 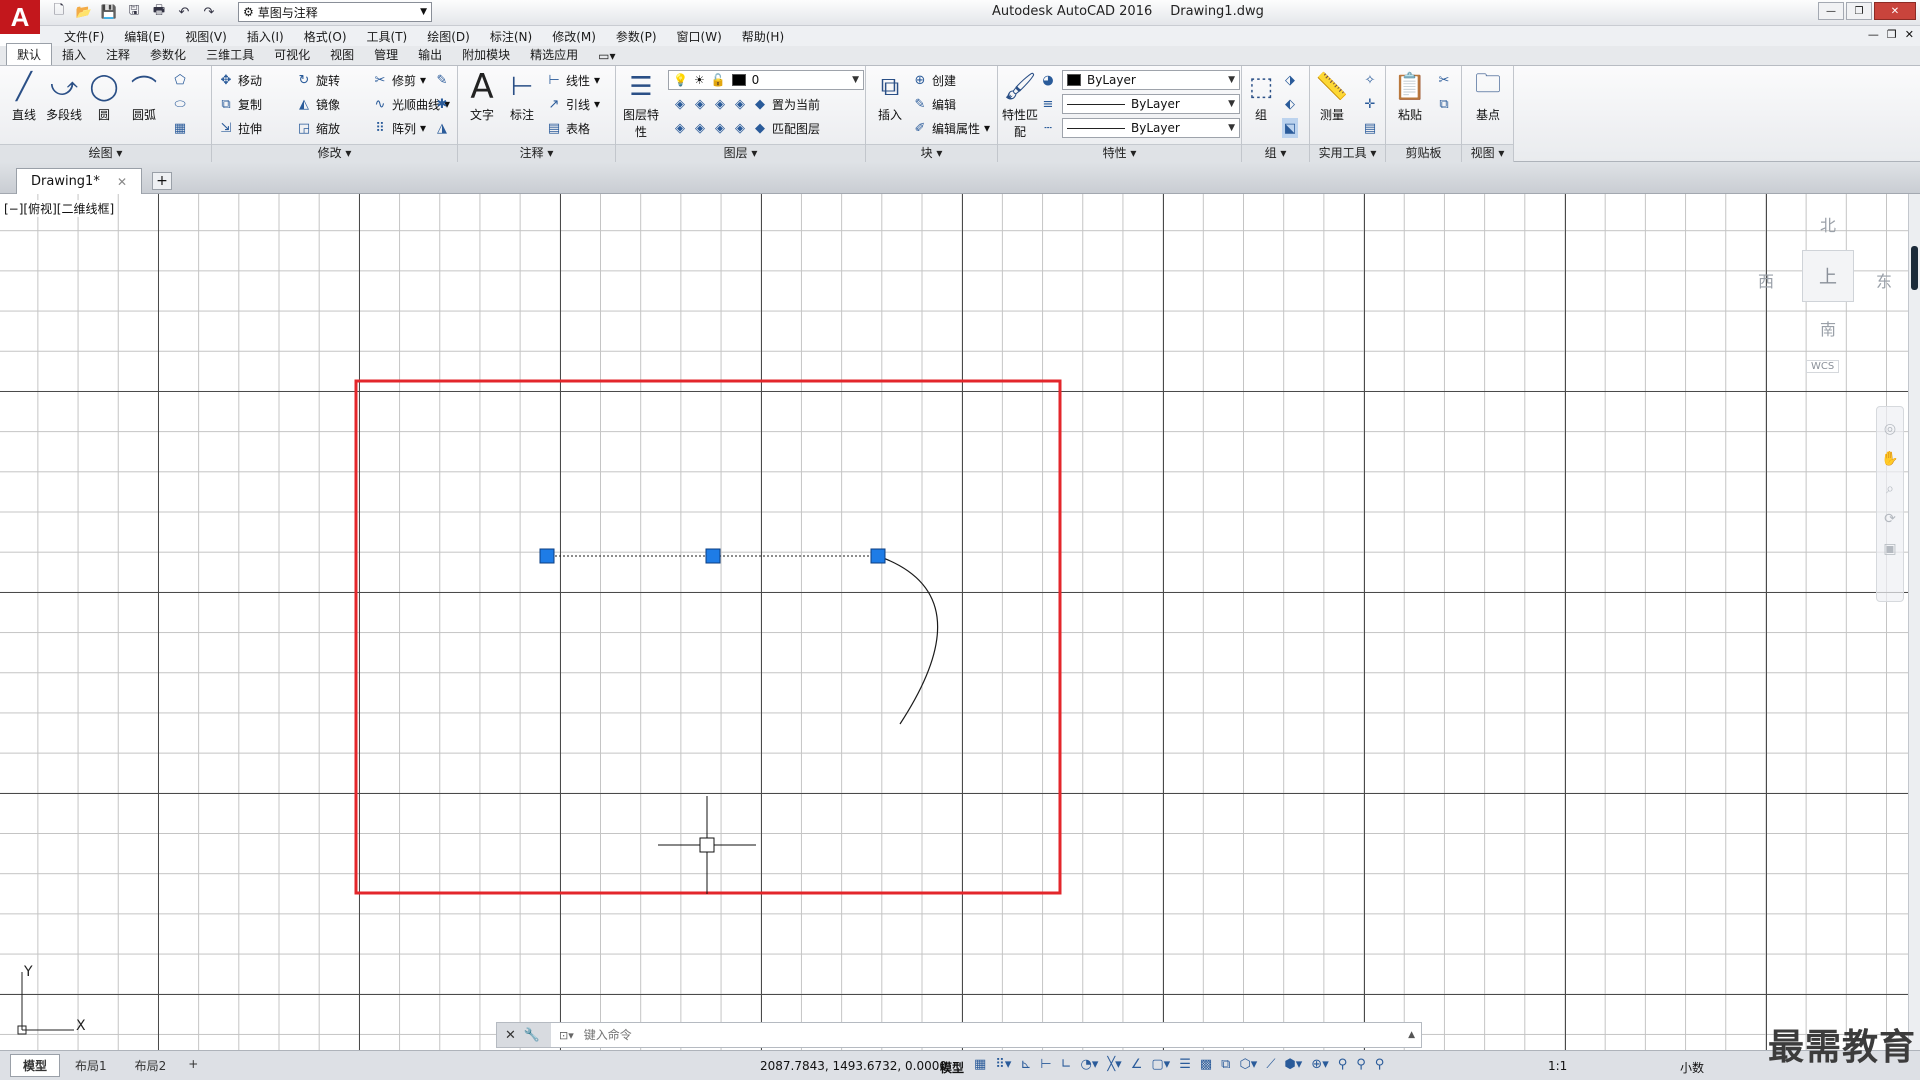 I want to click on annotation-scale-icon: ⚲, so click(x=1380, y=1064).